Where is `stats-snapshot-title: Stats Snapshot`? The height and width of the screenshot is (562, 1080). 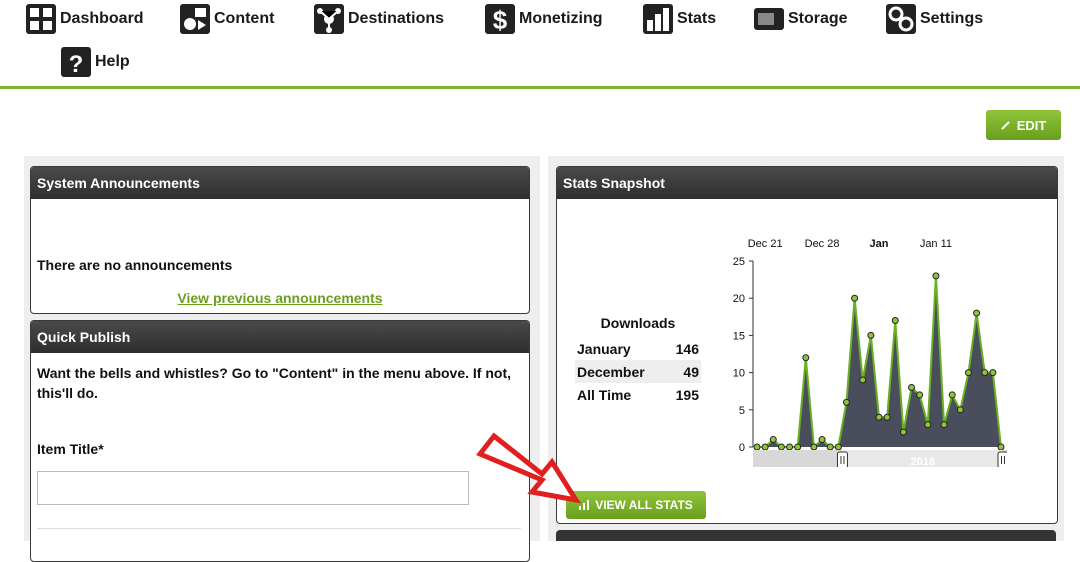 stats-snapshot-title: Stats Snapshot is located at coordinates (807, 183).